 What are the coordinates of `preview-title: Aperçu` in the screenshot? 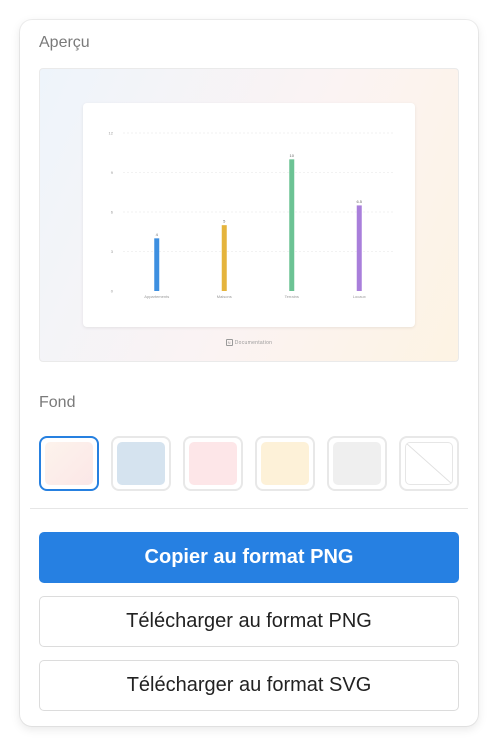 It's located at (64, 42).